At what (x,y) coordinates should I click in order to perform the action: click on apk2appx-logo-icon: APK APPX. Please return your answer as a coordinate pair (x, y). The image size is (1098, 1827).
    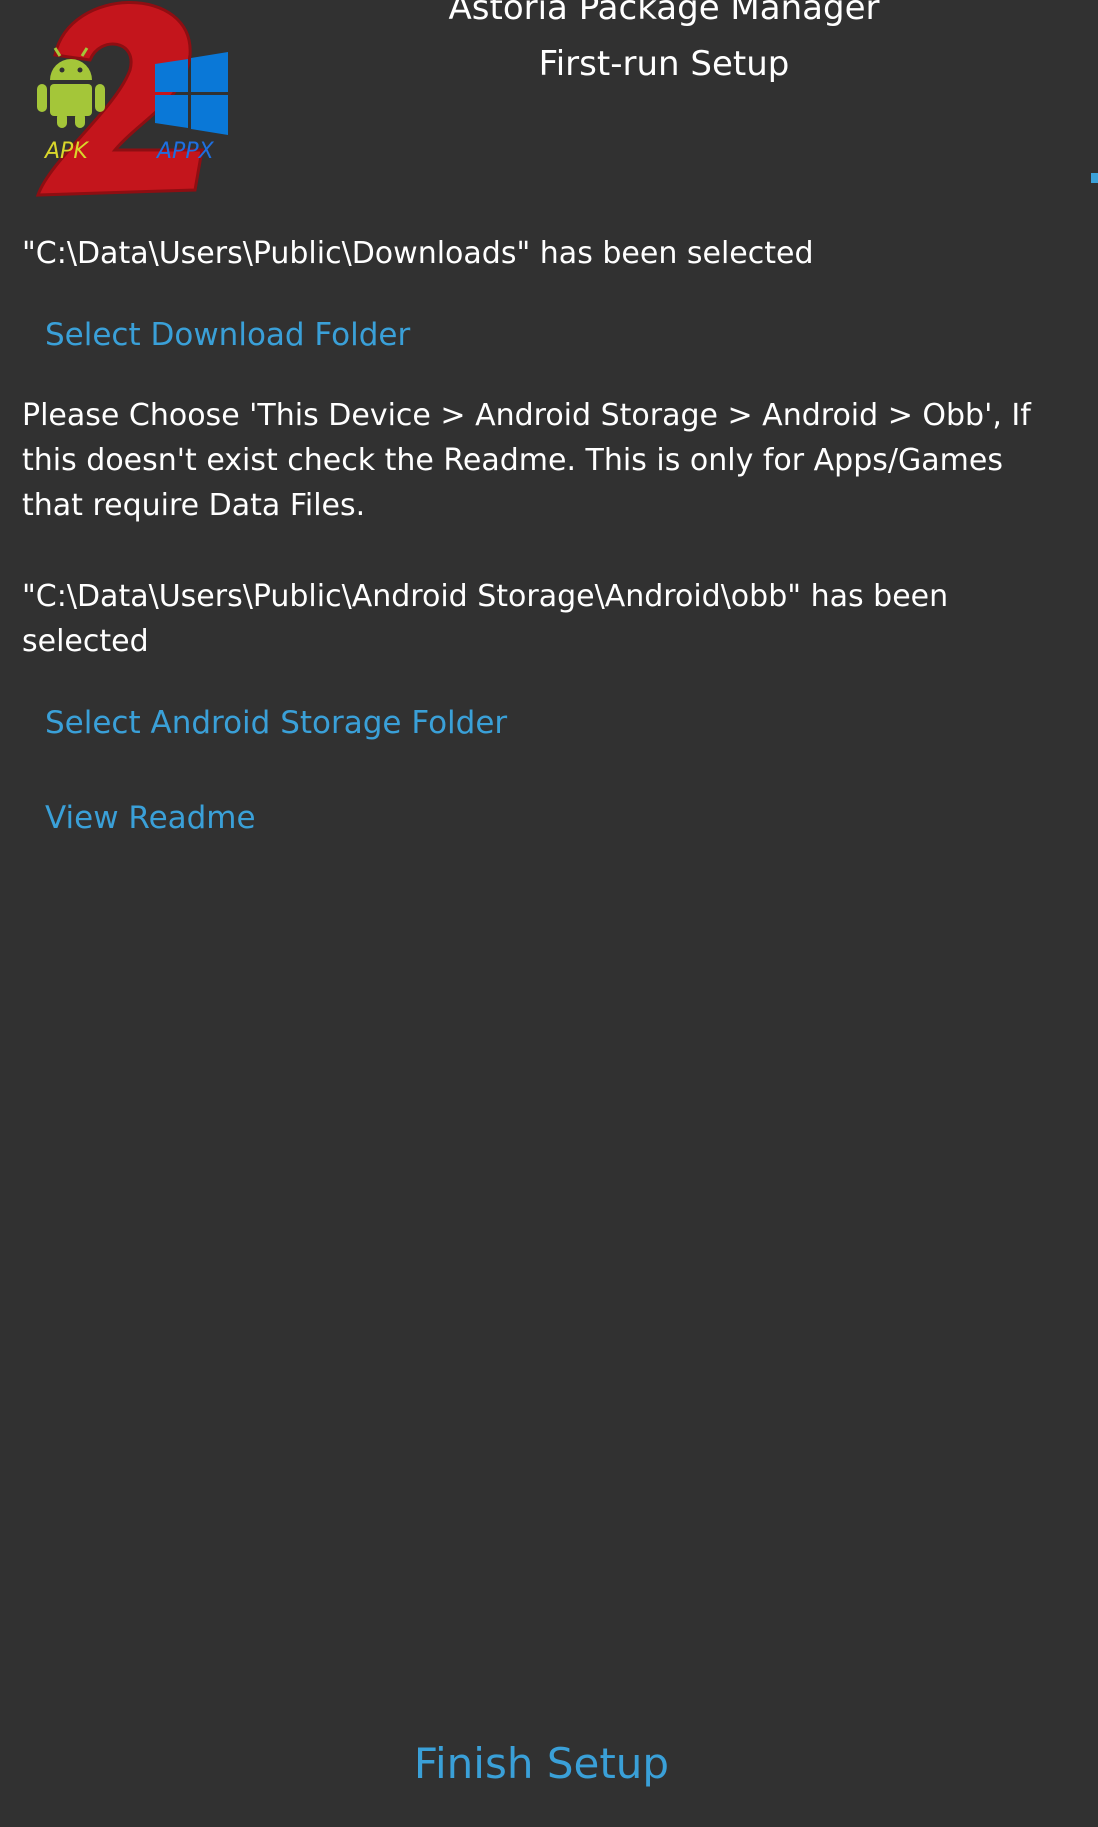
    Looking at the image, I should click on (131, 99).